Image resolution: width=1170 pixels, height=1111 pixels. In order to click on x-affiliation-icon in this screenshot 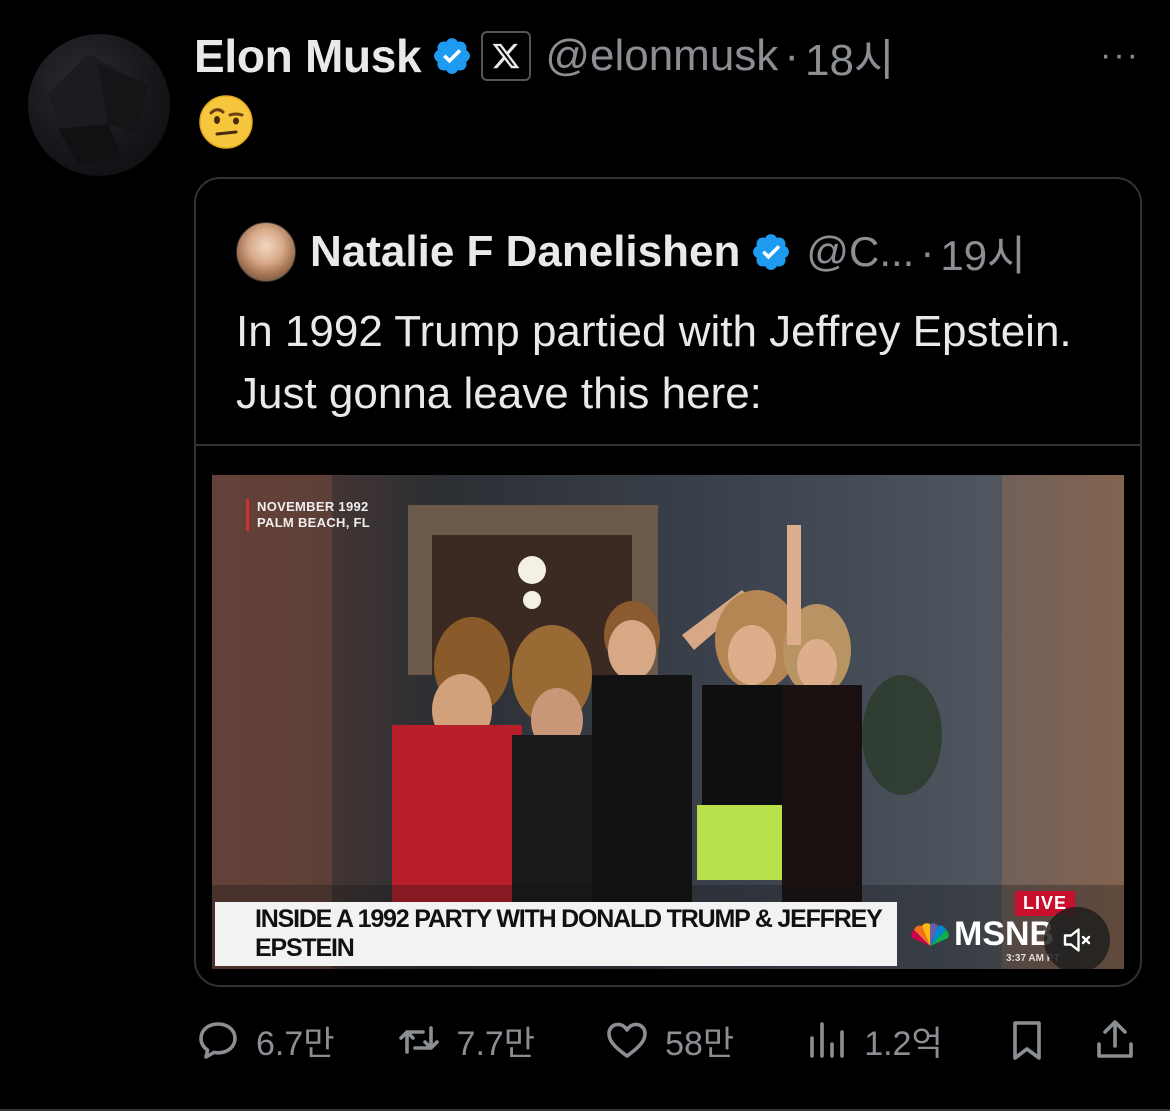, I will do `click(506, 56)`.